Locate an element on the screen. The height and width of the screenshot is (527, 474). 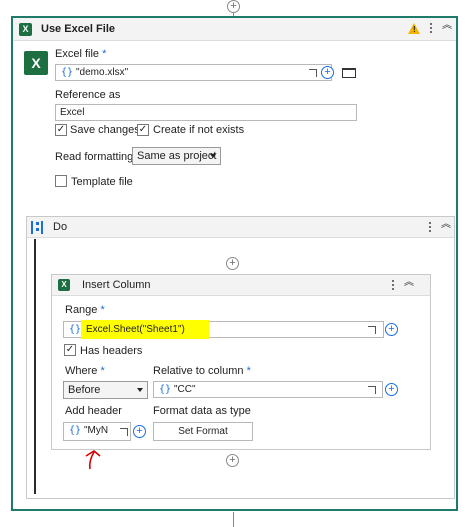
create-if-not-exists-checkbox: ✓ is located at coordinates (143, 130).